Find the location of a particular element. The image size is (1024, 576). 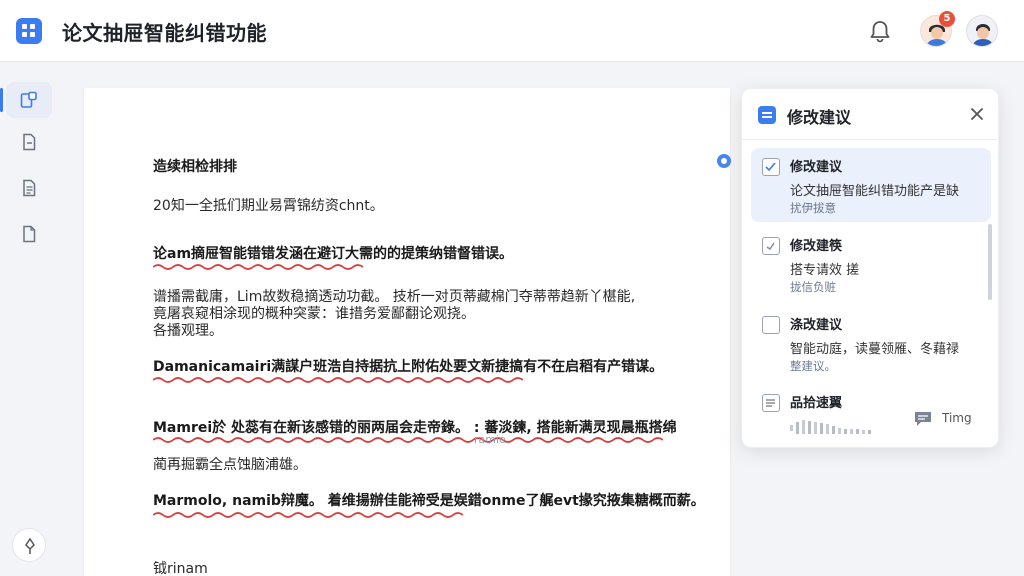

rail-notes-button is located at coordinates (29, 188).